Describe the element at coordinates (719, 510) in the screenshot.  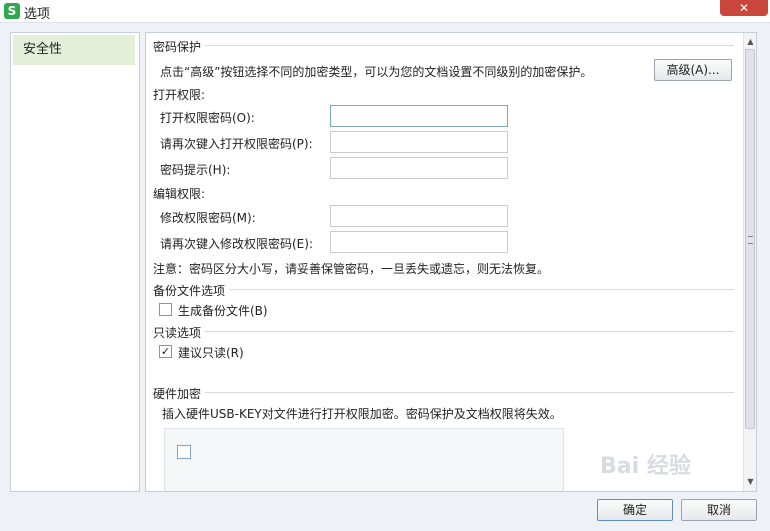
I see `cancel-button: 取消` at that location.